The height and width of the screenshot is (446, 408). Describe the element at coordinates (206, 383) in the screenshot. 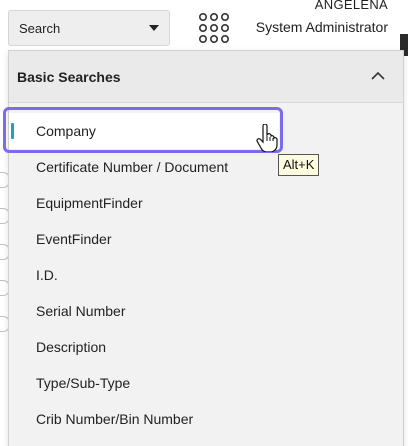

I see `search-option-type-subtype: Type/Sub-Type` at that location.